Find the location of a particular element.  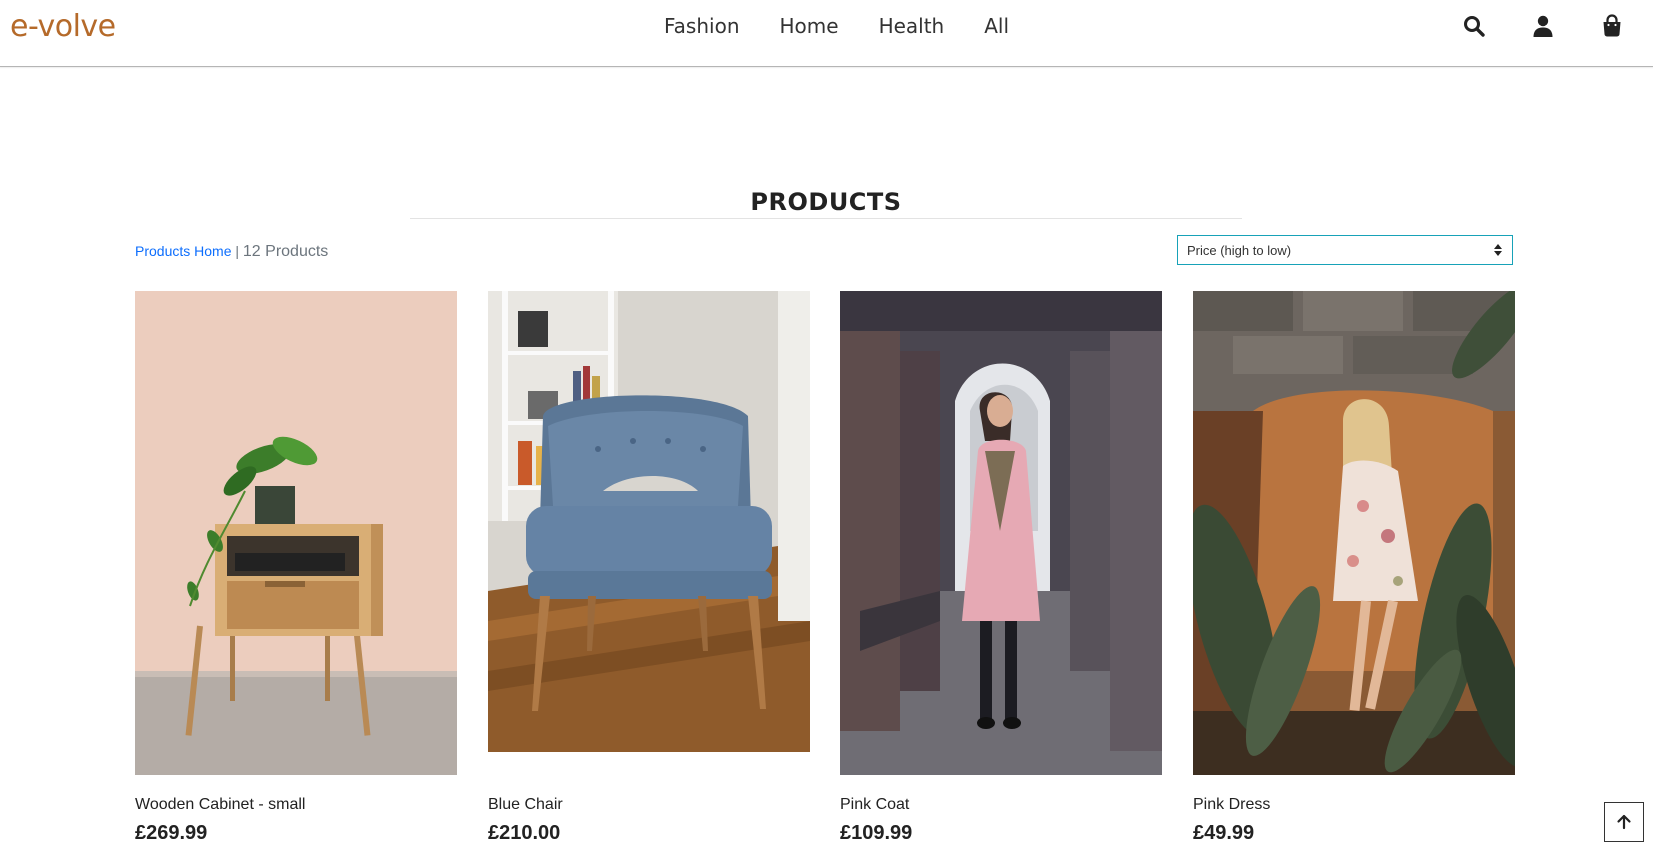

product-card: Pink Coat £109.99 is located at coordinates (1001, 567).